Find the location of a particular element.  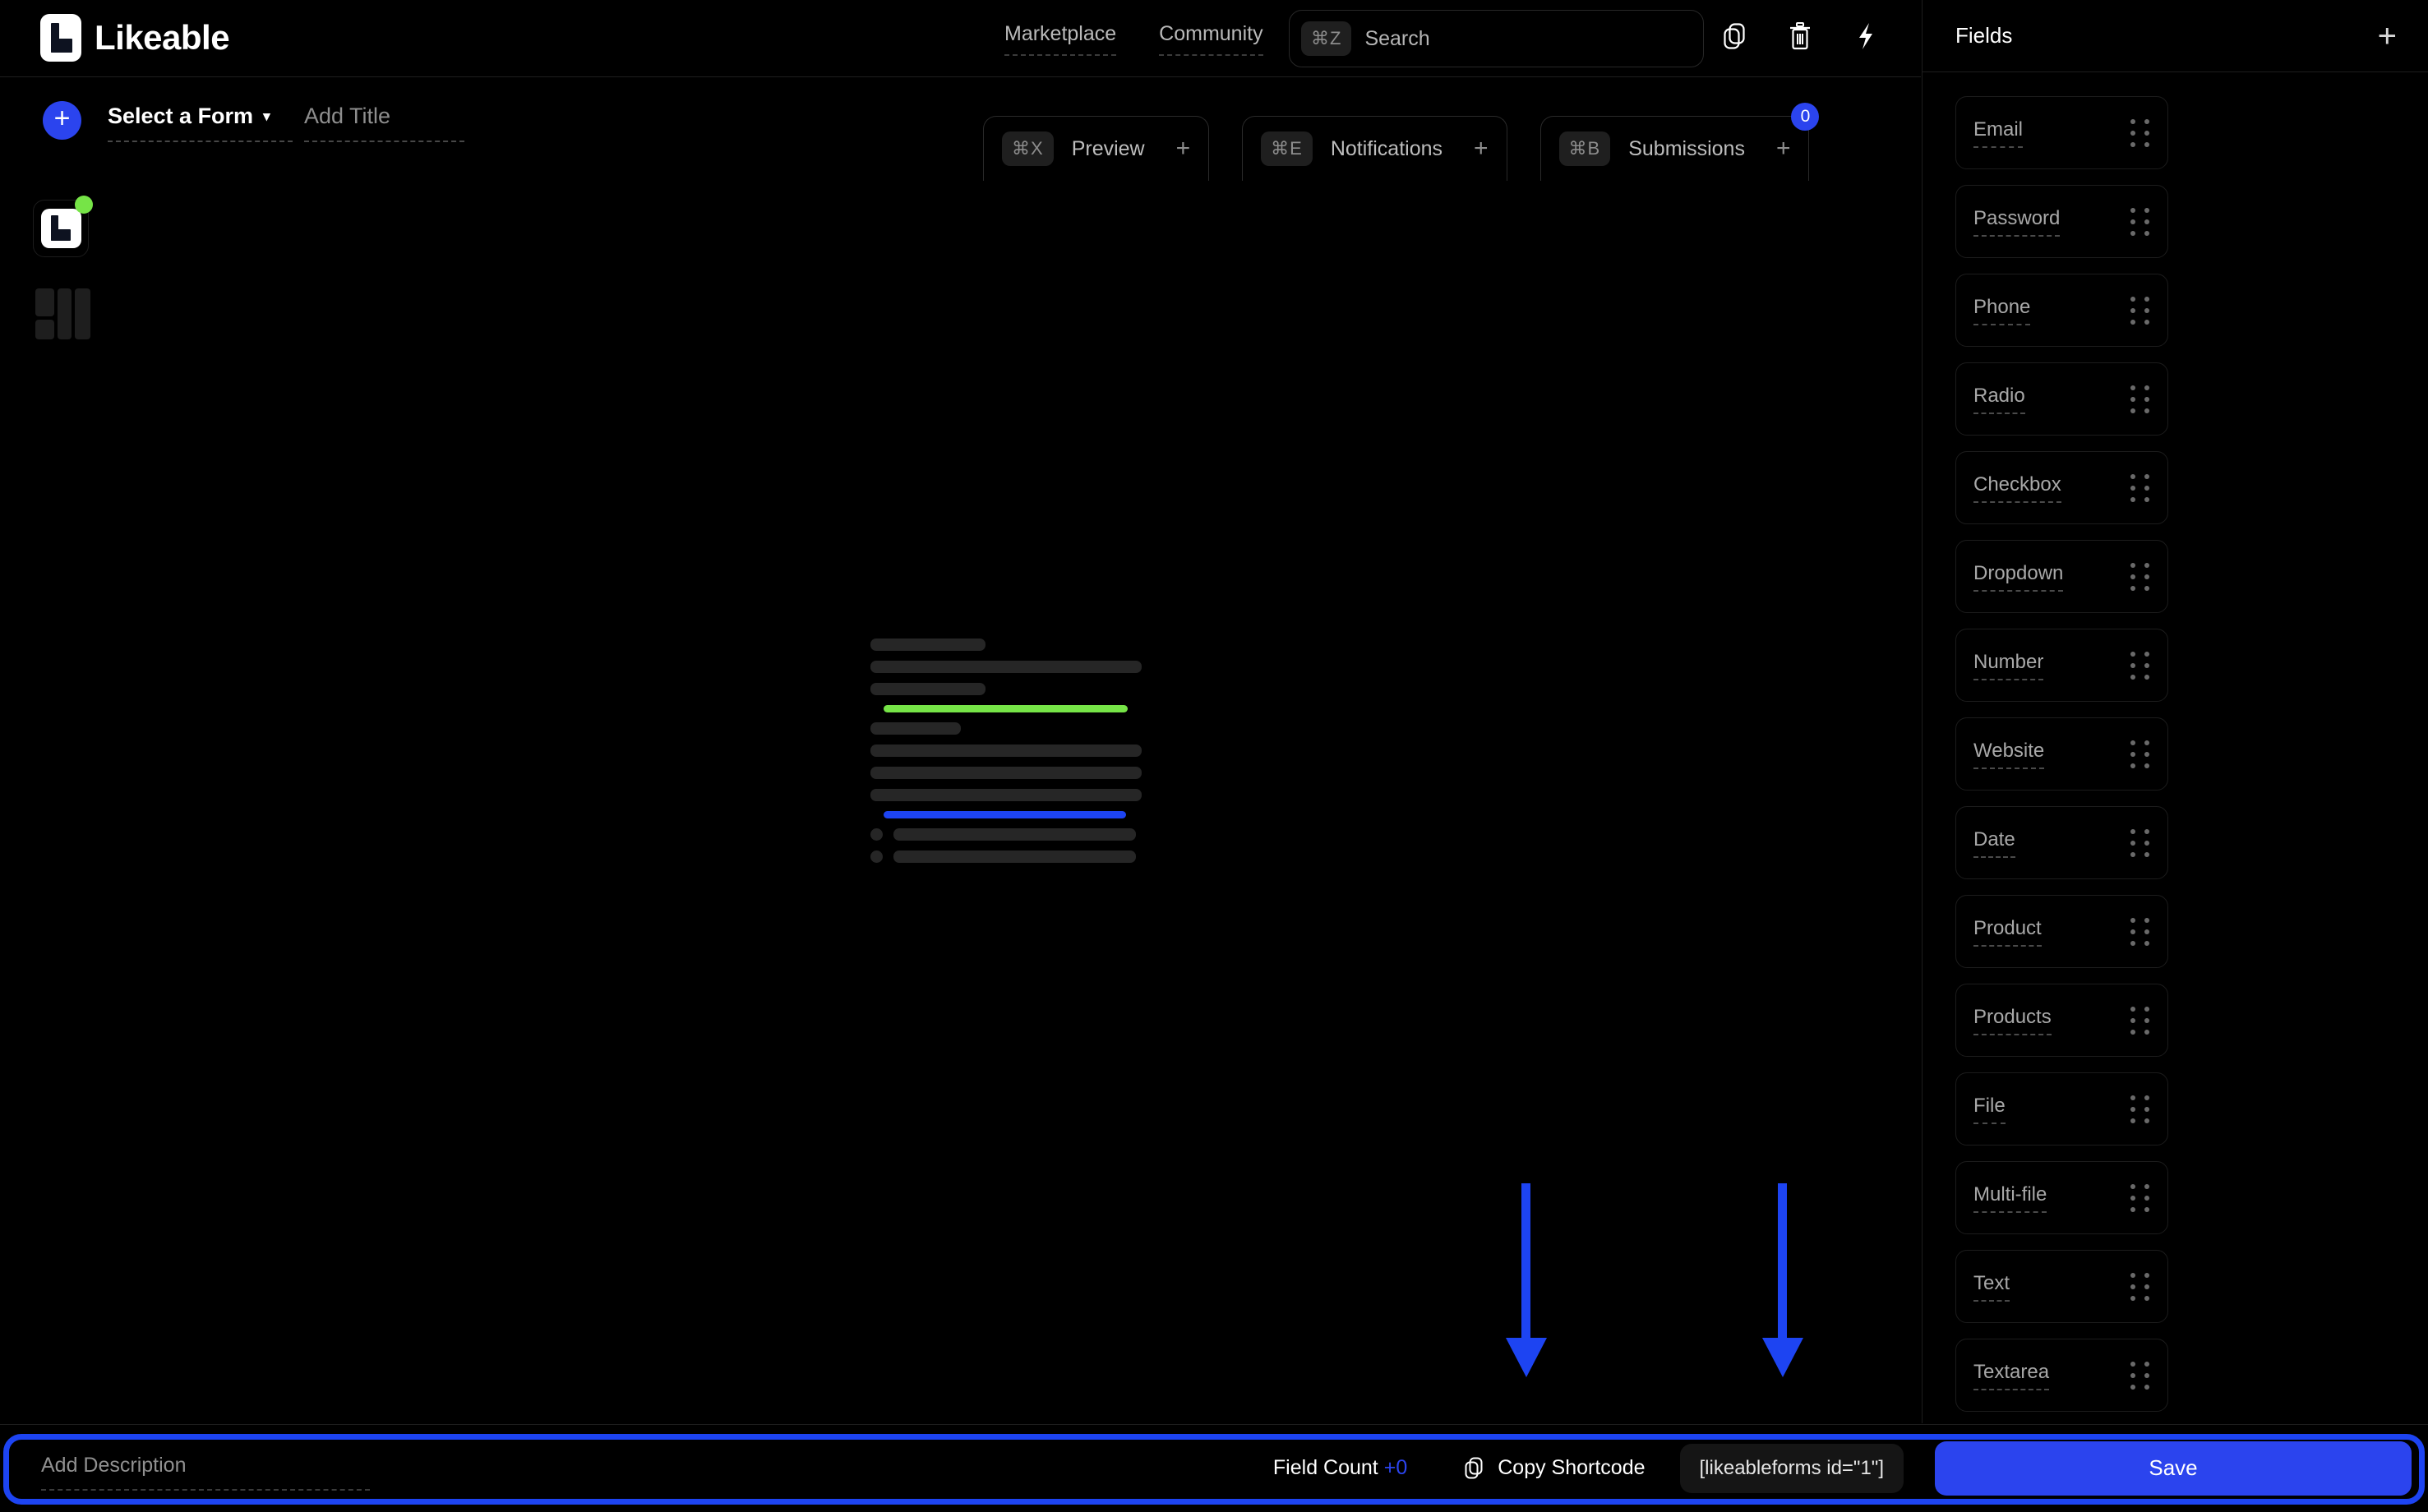

top-icon-group is located at coordinates (1800, 36).